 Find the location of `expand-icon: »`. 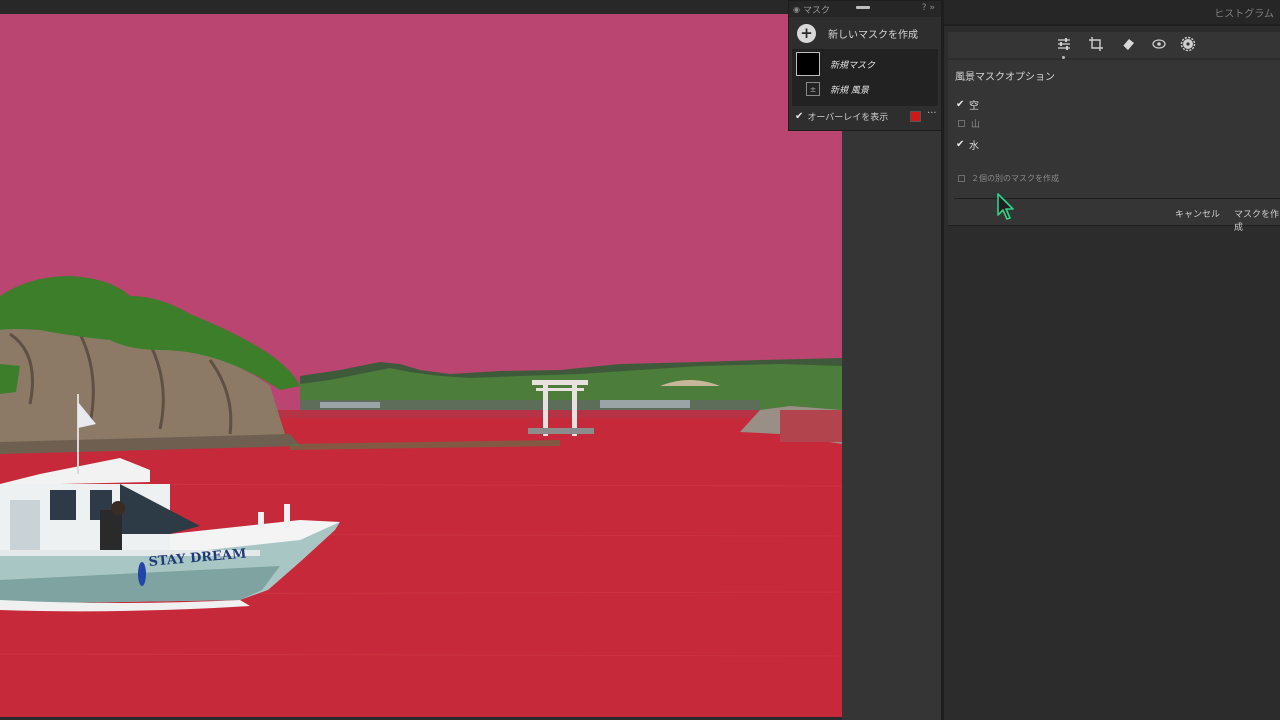

expand-icon: » is located at coordinates (933, 8).